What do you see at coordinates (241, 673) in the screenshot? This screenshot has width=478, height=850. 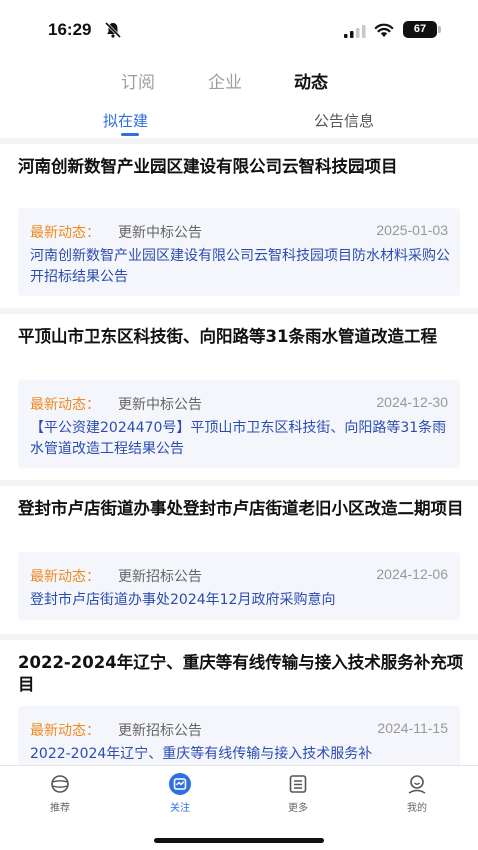 I see `project-title: 2022-2024年辽宁、重庆等有线传输与接入技术服务补充项目` at bounding box center [241, 673].